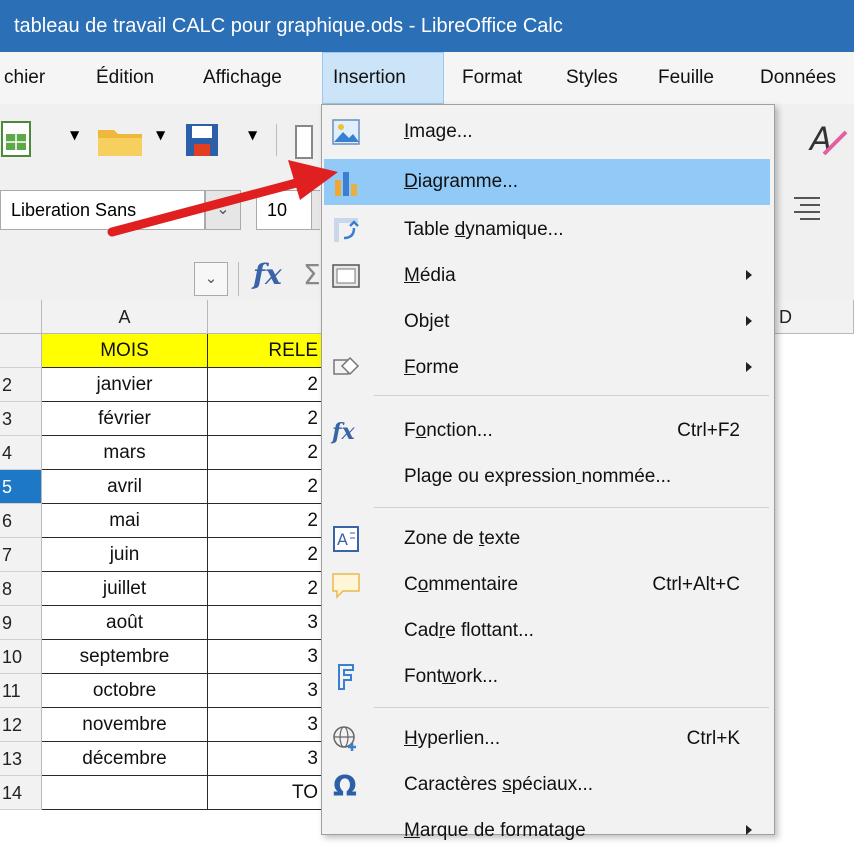 This screenshot has height=854, width=854. I want to click on menu-format: Format, so click(492, 78).